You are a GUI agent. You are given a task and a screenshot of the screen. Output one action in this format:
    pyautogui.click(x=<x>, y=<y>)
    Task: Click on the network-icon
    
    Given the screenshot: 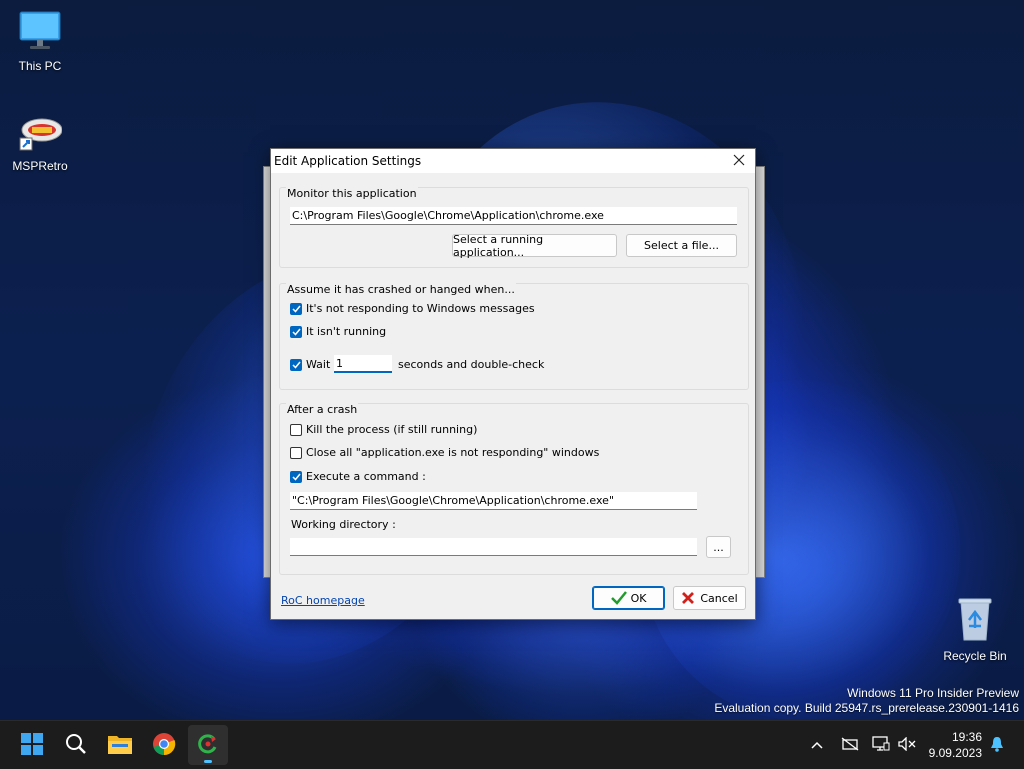 What is the action you would take?
    pyautogui.click(x=850, y=745)
    